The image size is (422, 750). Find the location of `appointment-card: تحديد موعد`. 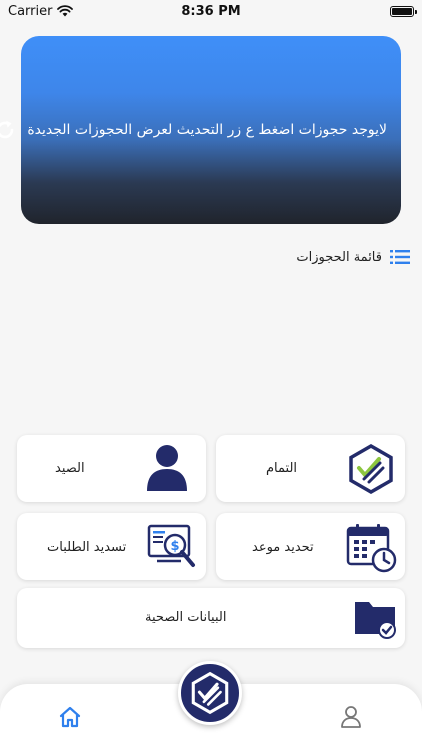

appointment-card: تحديد موعد is located at coordinates (310, 546).